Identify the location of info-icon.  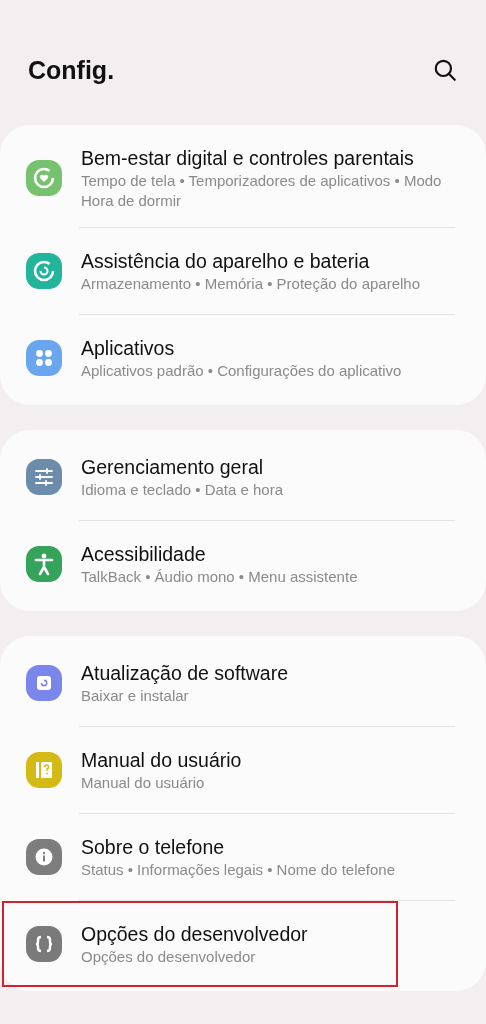
(44, 857).